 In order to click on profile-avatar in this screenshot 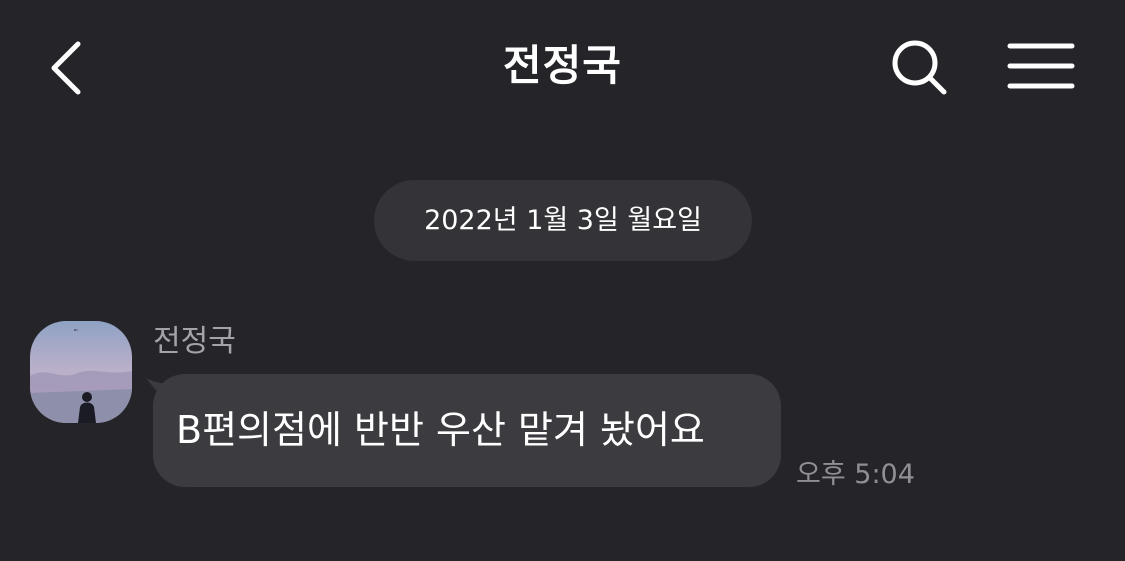, I will do `click(81, 372)`.